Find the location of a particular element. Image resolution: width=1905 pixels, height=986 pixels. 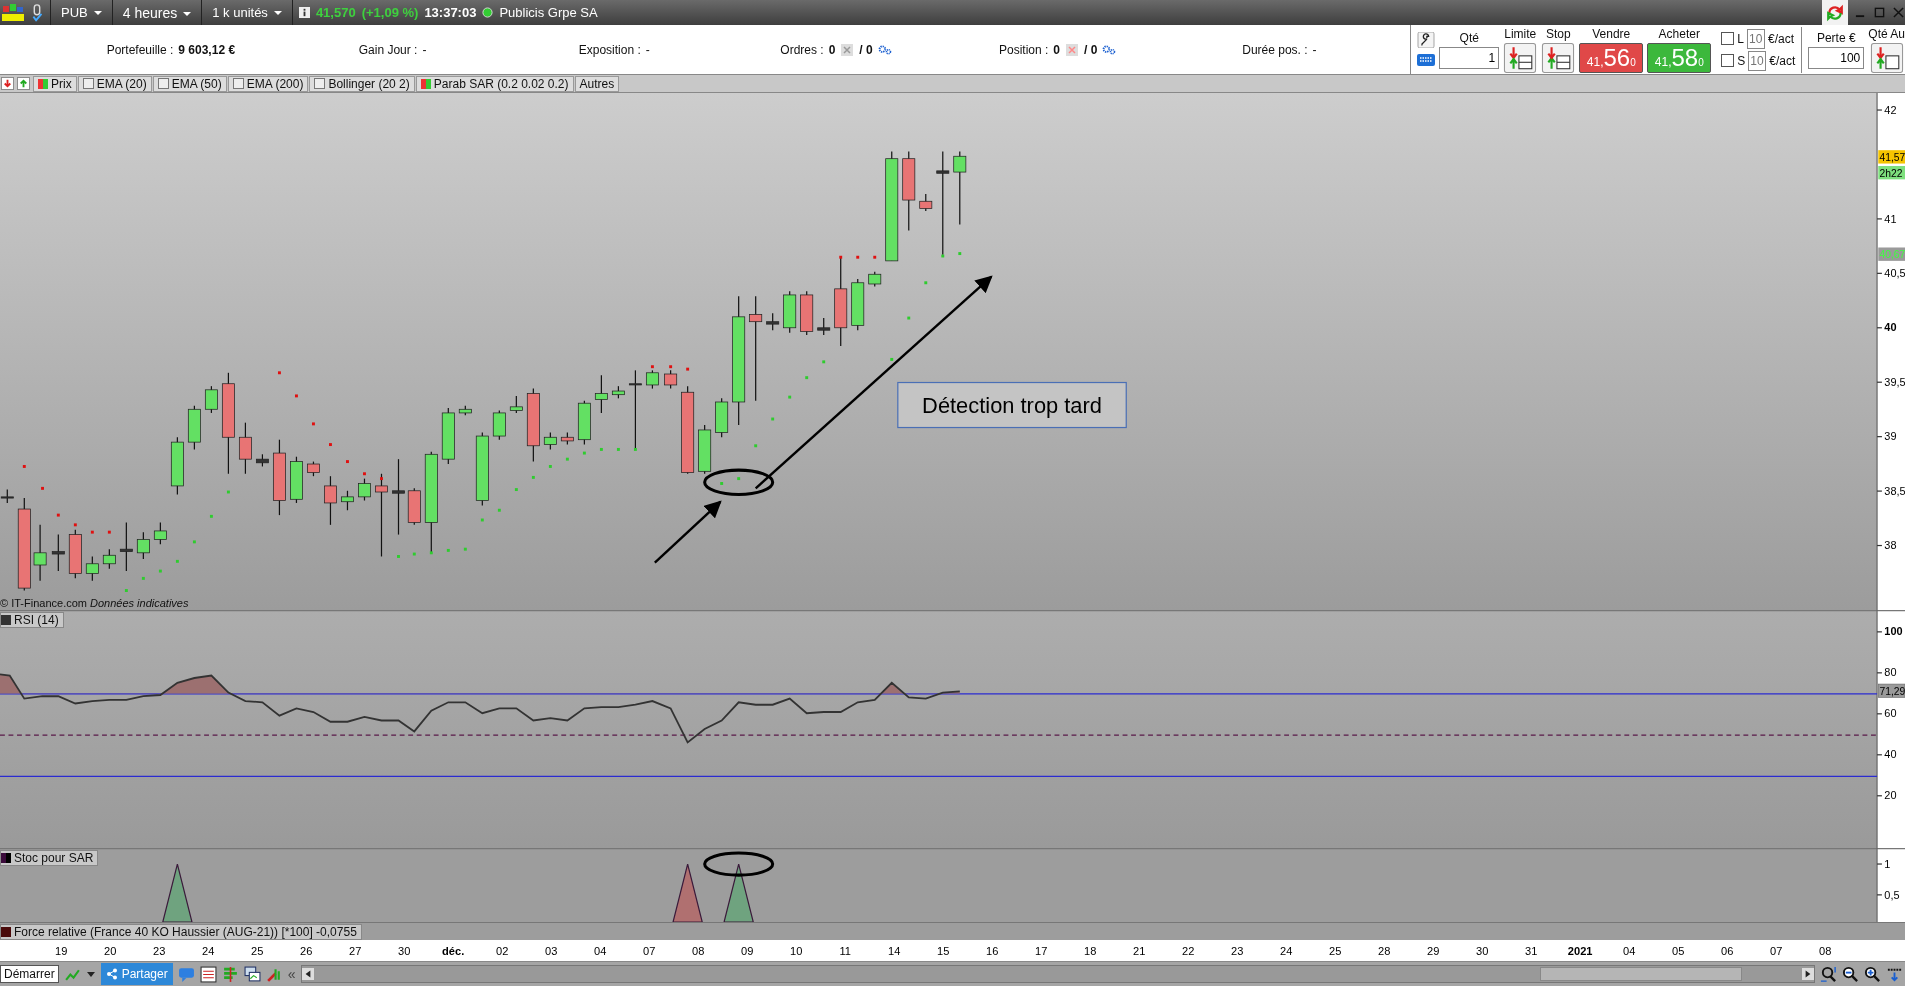

info-icon is located at coordinates (304, 12).